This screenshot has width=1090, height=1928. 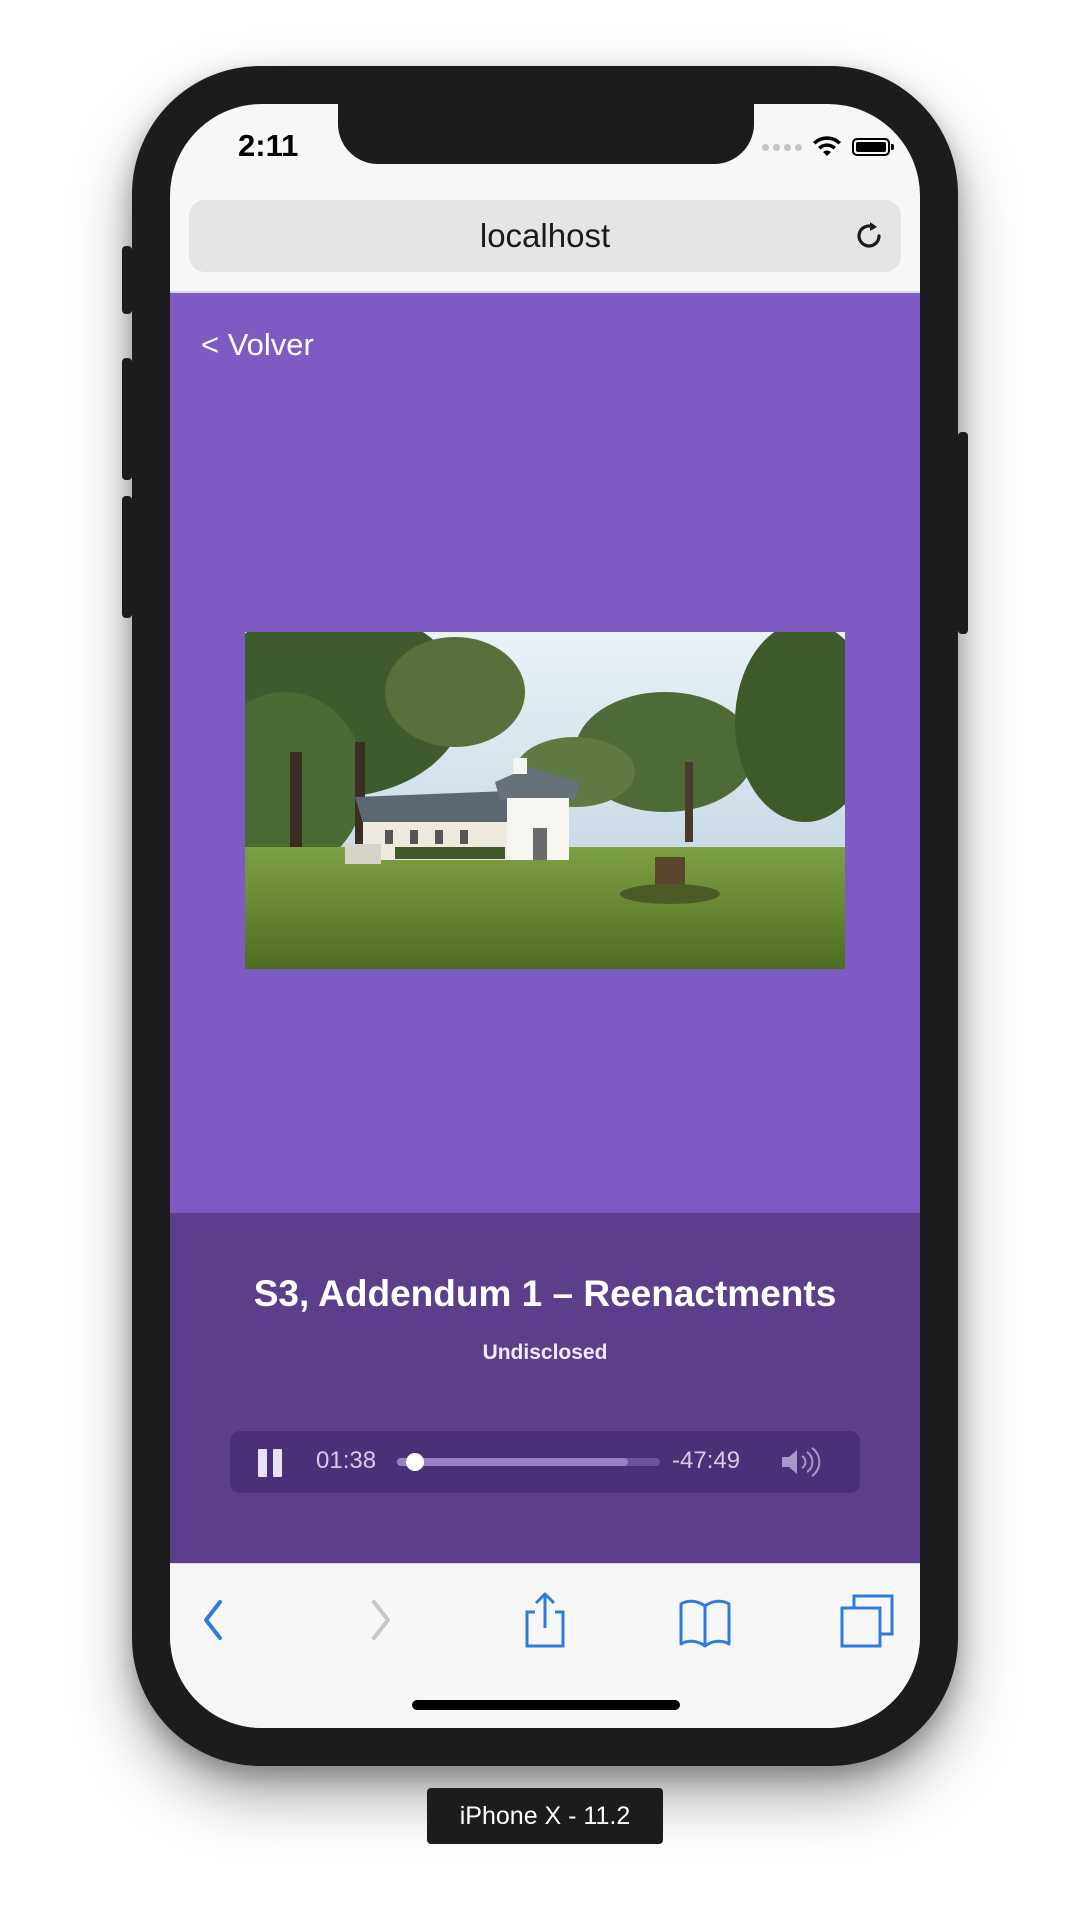 What do you see at coordinates (546, 134) in the screenshot?
I see `notch` at bounding box center [546, 134].